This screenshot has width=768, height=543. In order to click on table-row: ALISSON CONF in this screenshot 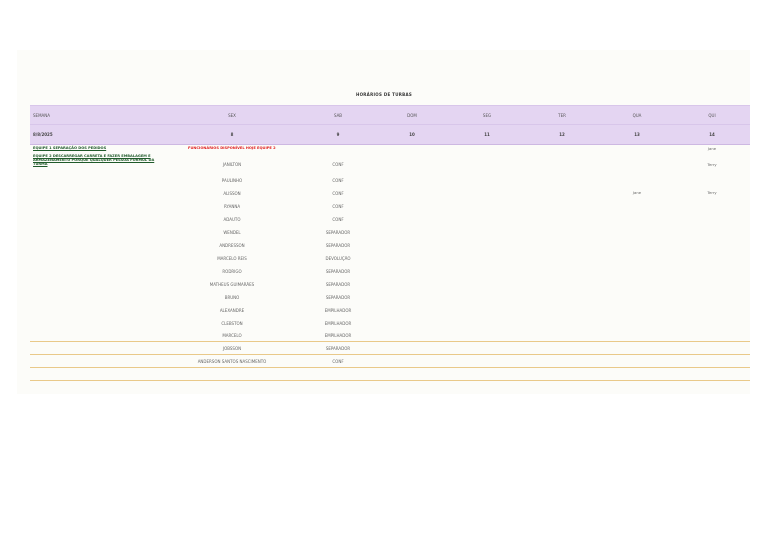, I will do `click(390, 193)`.